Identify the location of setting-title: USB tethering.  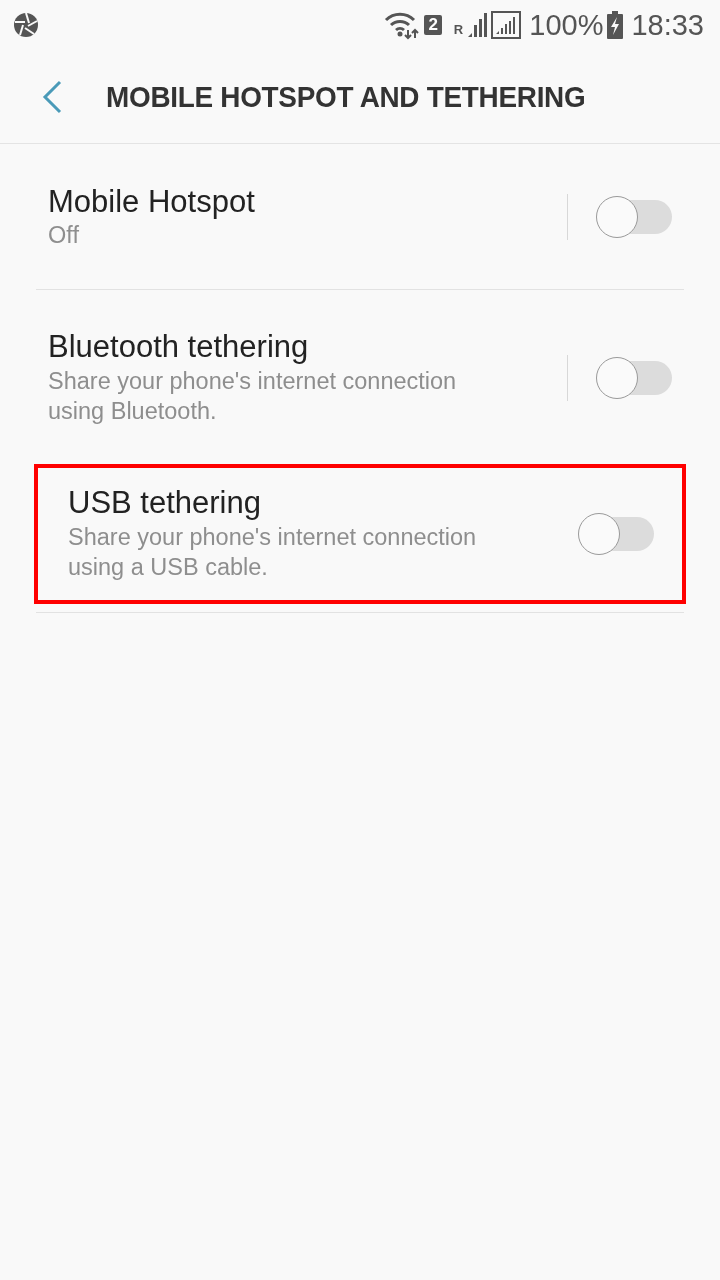
(165, 503).